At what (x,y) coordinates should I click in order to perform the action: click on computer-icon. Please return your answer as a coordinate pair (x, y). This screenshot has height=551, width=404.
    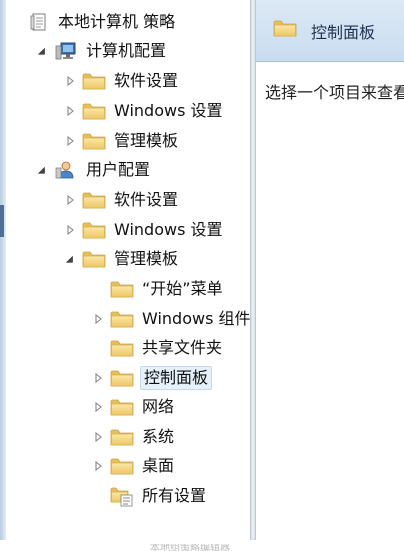
    Looking at the image, I should click on (66, 51).